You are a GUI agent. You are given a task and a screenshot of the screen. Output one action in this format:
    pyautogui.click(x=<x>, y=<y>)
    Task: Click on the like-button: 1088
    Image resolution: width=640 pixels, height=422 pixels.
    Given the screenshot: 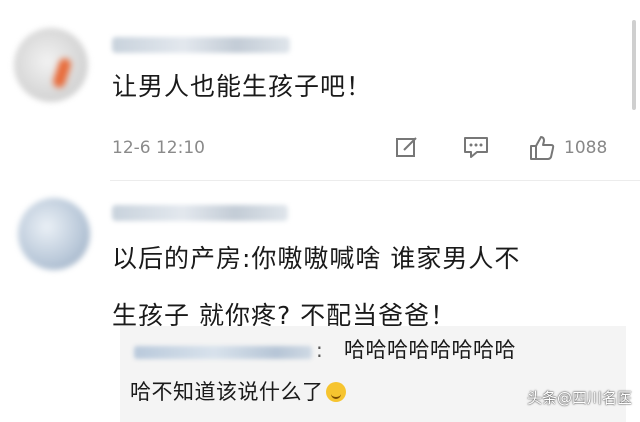 What is the action you would take?
    pyautogui.click(x=567, y=148)
    